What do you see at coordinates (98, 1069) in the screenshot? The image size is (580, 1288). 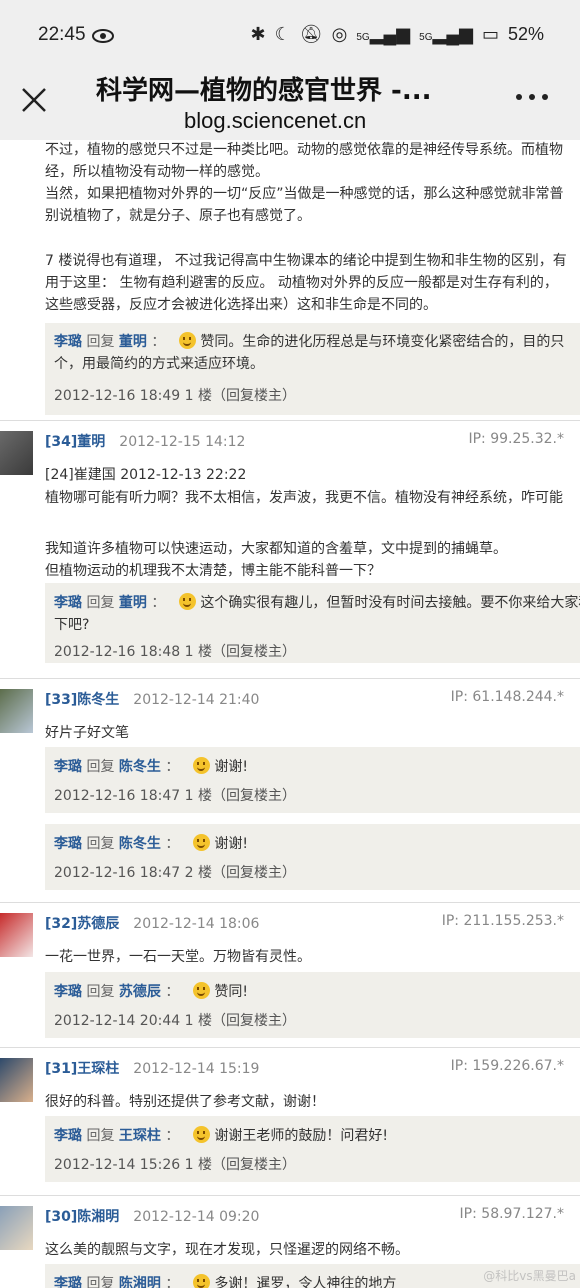 I see `comment-author-link: 王琛柱` at bounding box center [98, 1069].